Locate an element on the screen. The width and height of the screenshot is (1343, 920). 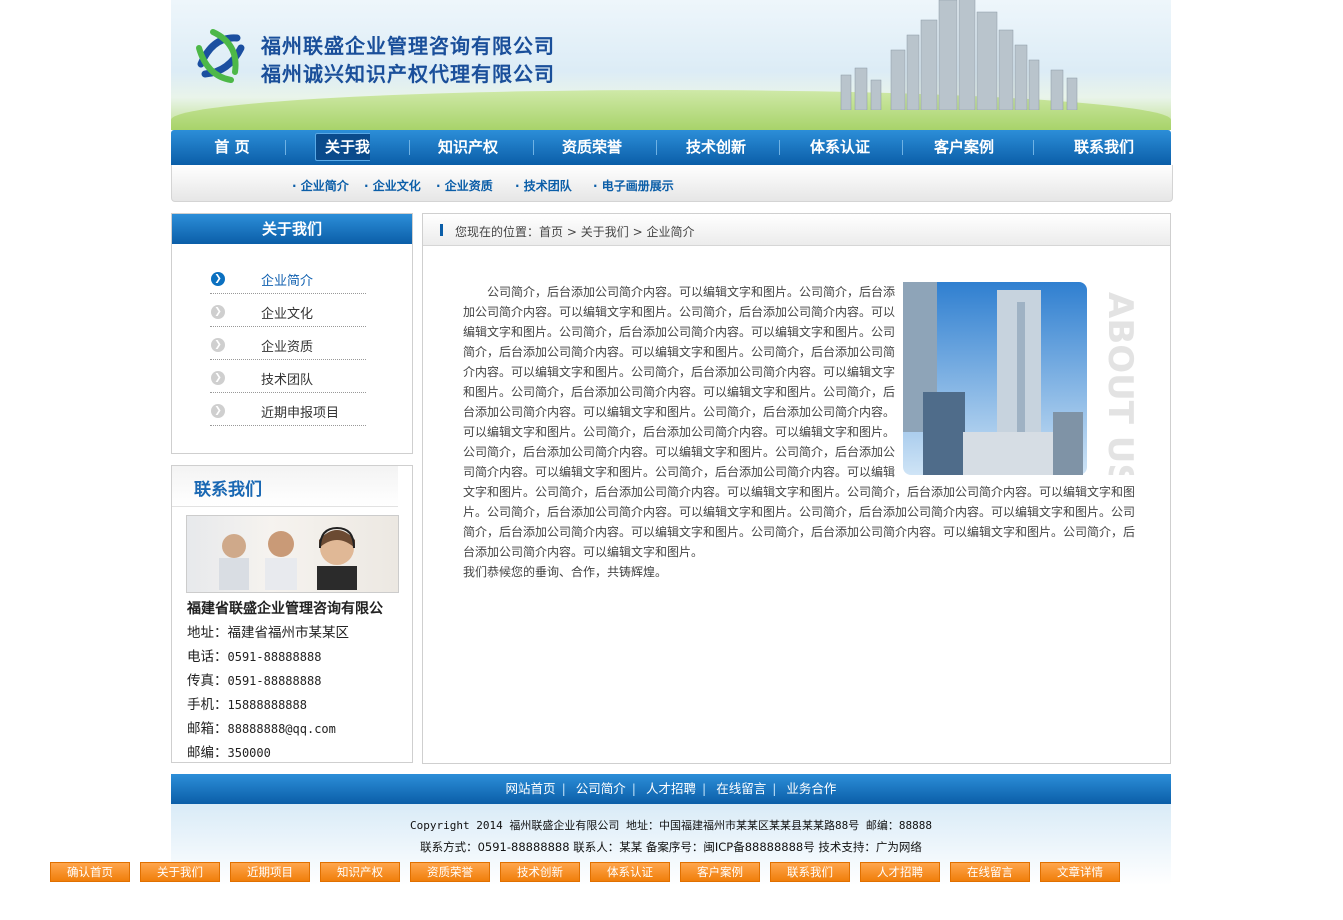
quick-link-jobs: 人才招聘 is located at coordinates (900, 872).